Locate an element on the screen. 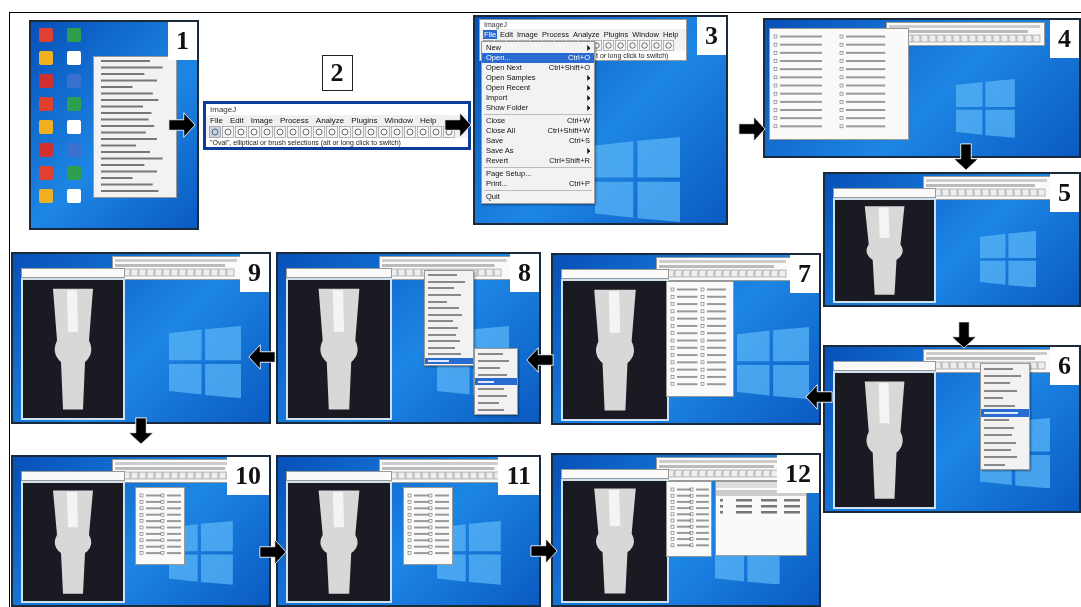 The image size is (1081, 607). menu-tab: Image is located at coordinates (261, 120).